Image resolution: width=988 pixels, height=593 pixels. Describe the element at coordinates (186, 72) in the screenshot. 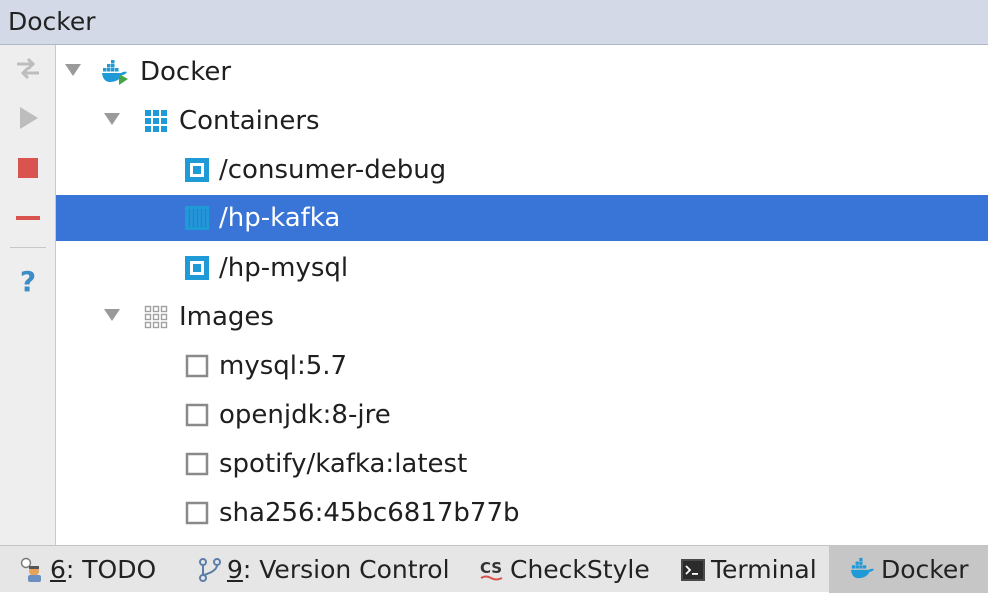

I see `tree-node-label: Docker` at that location.